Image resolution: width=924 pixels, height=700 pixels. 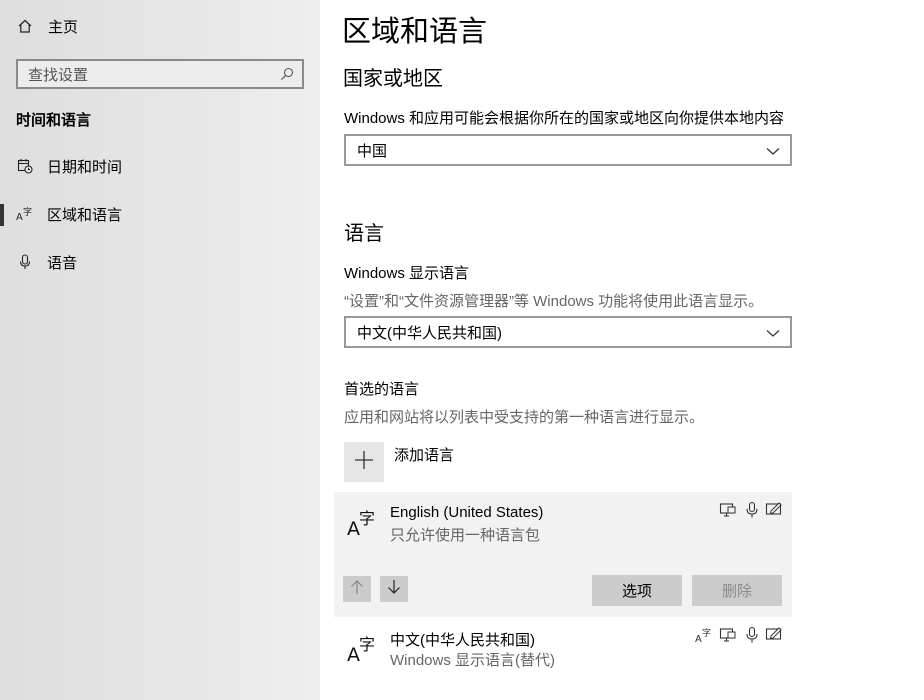 I want to click on home-label: 主页, so click(x=63, y=27).